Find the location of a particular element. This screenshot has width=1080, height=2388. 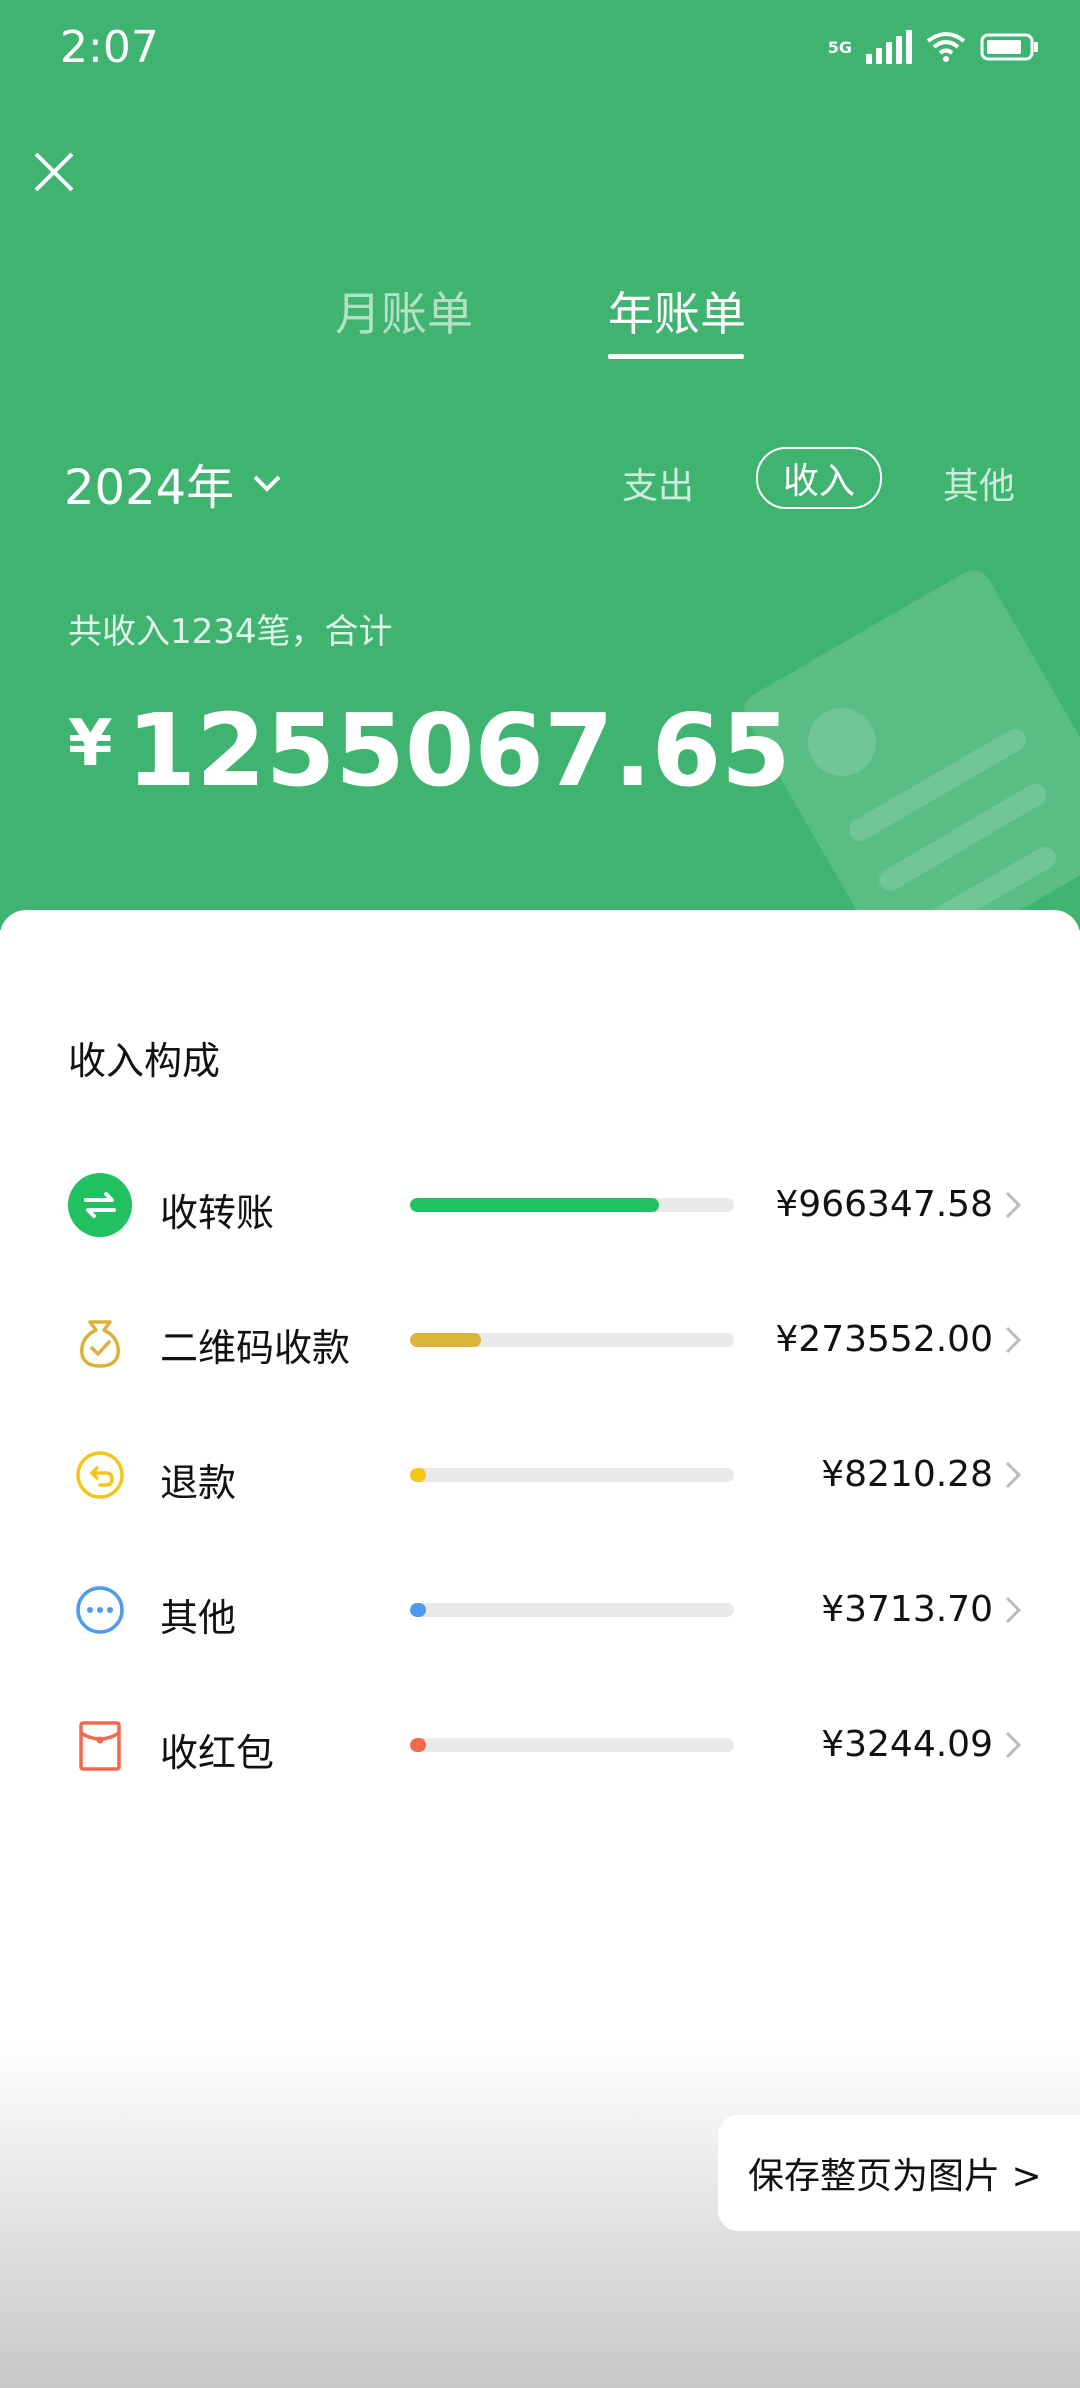

receipt-illustration-icon is located at coordinates (912, 750).